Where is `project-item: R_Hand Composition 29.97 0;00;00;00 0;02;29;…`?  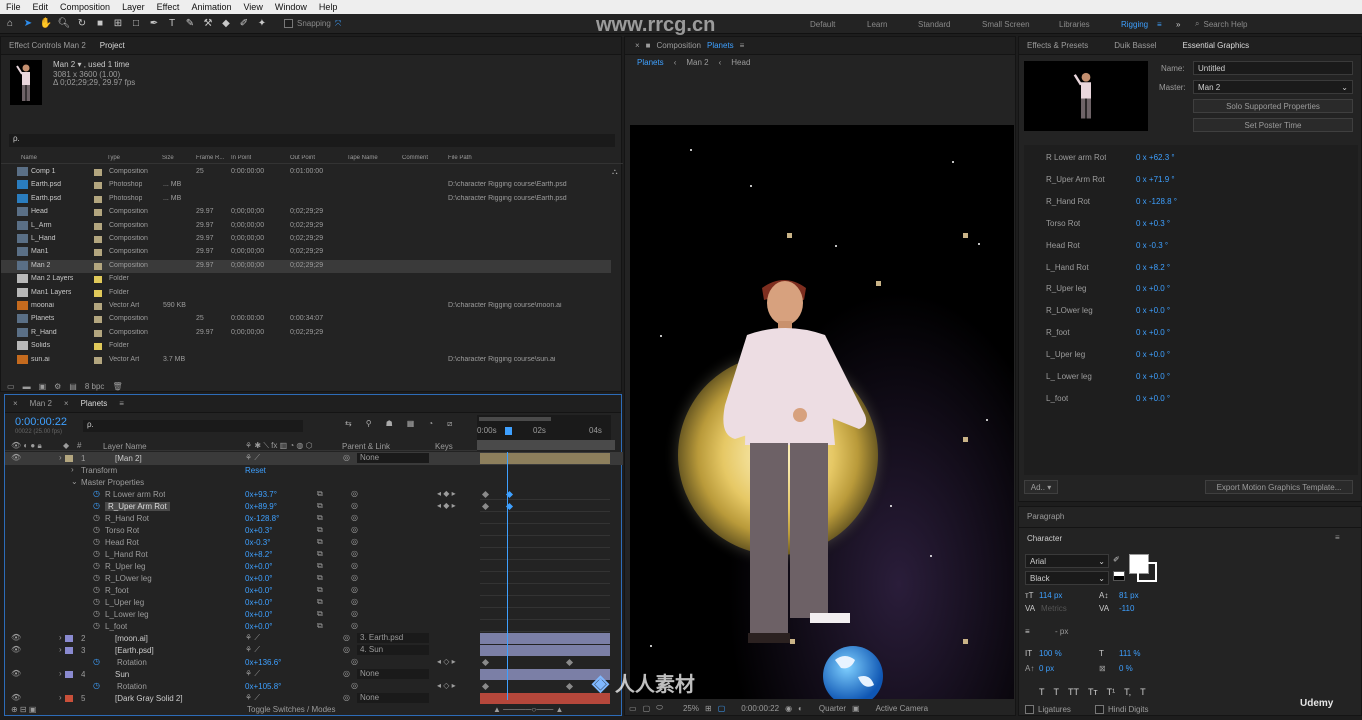 project-item: R_Hand Composition 29.97 0;00;00;00 0;02;29;… is located at coordinates (306, 333).